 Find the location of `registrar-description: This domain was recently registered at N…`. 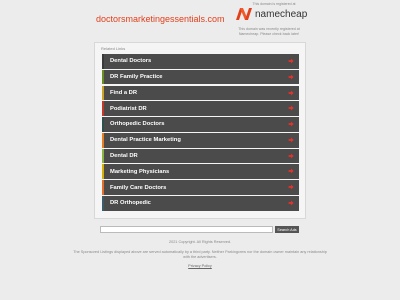

registrar-description: This domain was recently registered at N… is located at coordinates (269, 31).